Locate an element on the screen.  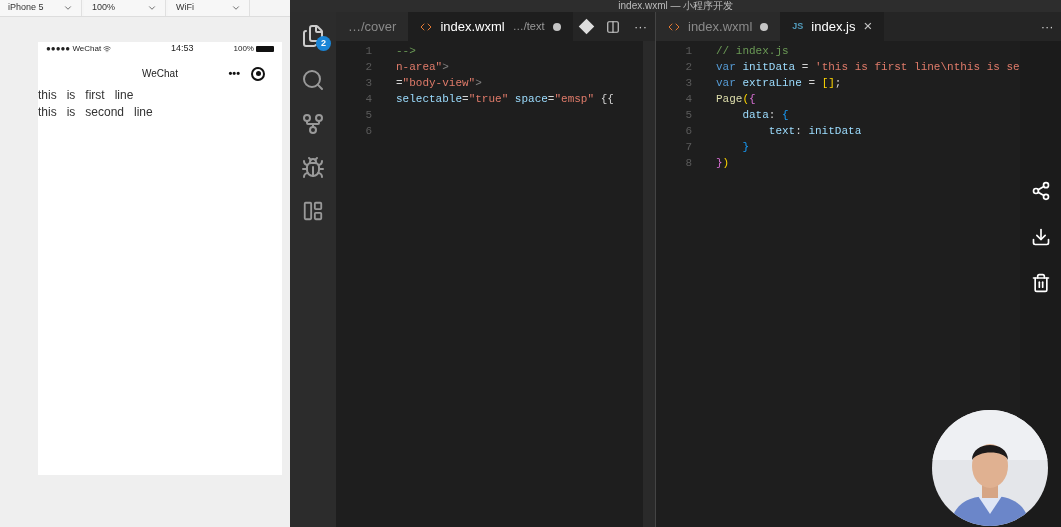
branch-icon is located at coordinates (313, 124).